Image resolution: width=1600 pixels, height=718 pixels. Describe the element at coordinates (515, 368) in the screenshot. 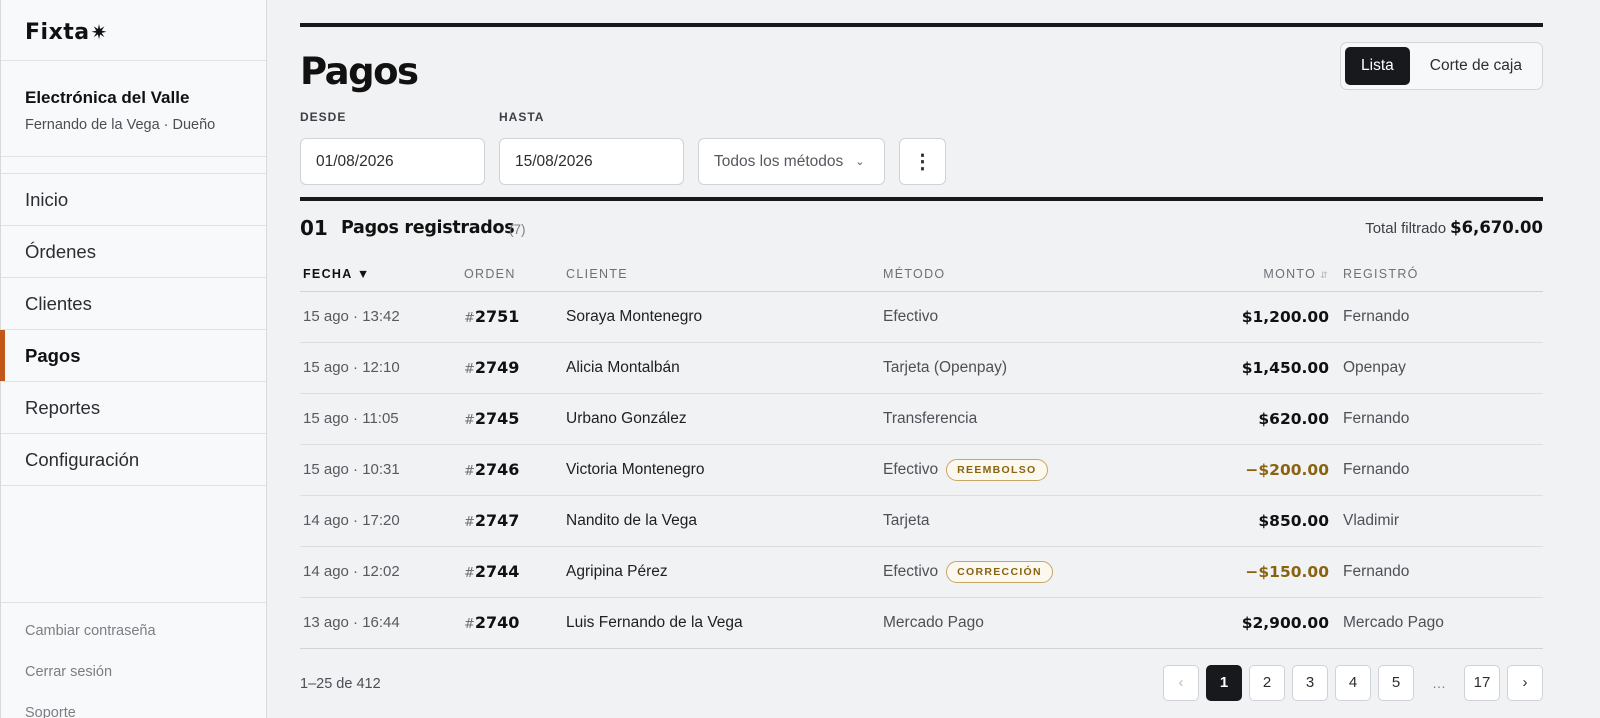

I see `cell-orden: #2749` at that location.